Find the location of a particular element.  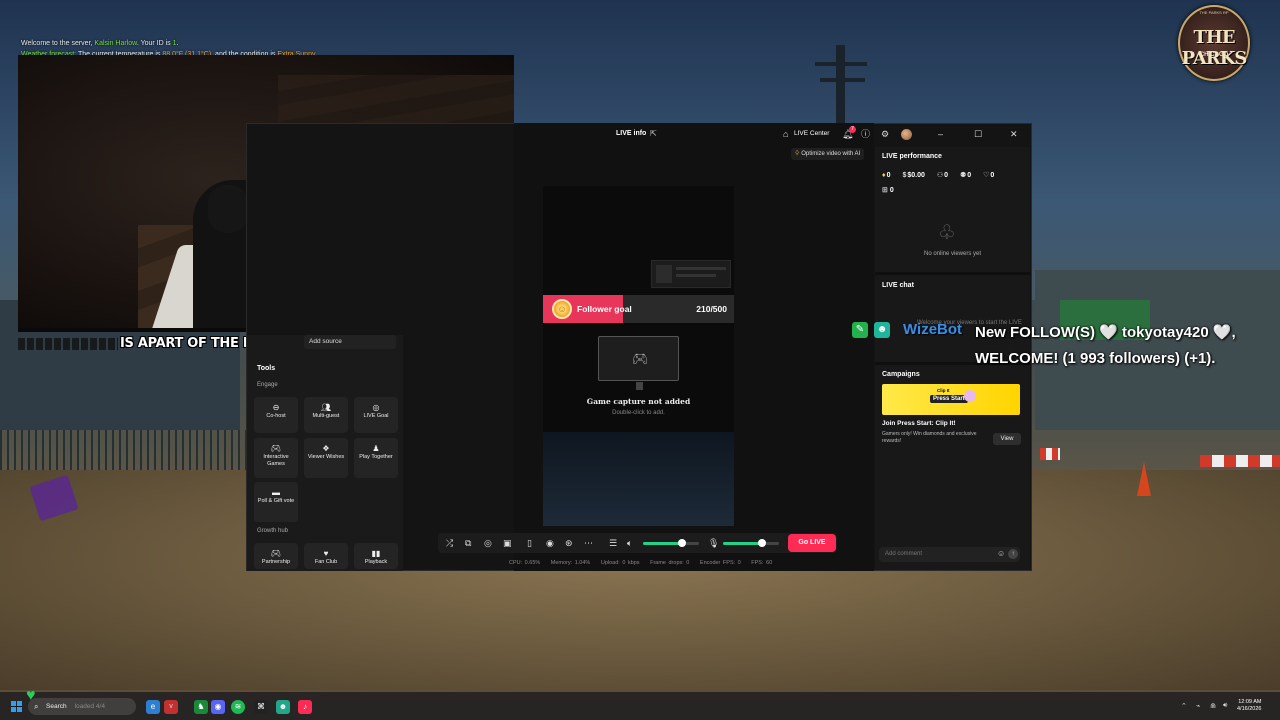

live-performance-stats: ♦0 $$0.00 ⚇0 ⚉0 ♡0 is located at coordinates (943, 175).